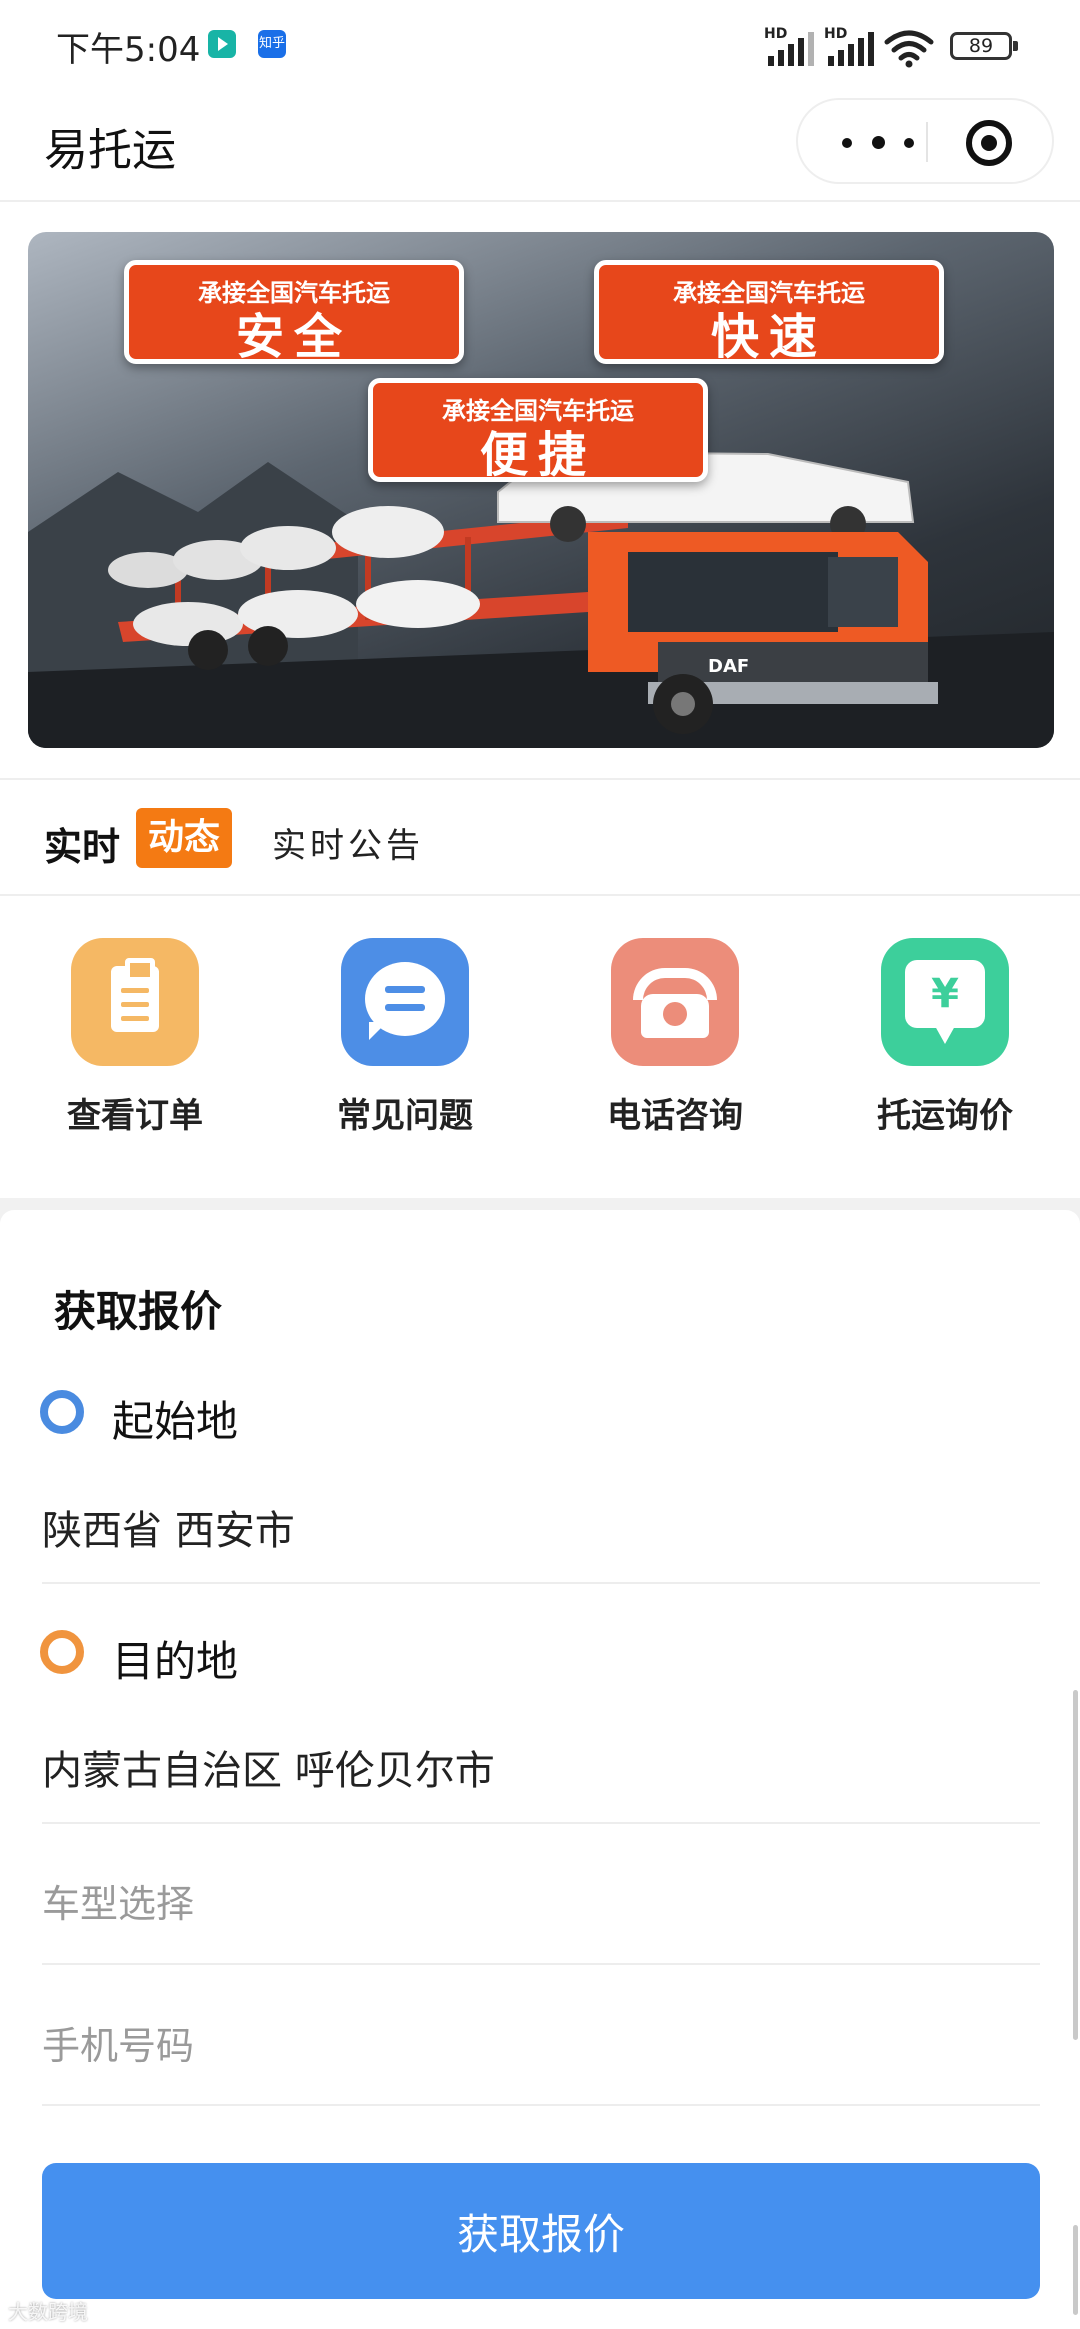 The height and width of the screenshot is (2329, 1080). I want to click on phone-consult-button: 电话咨询, so click(675, 1048).